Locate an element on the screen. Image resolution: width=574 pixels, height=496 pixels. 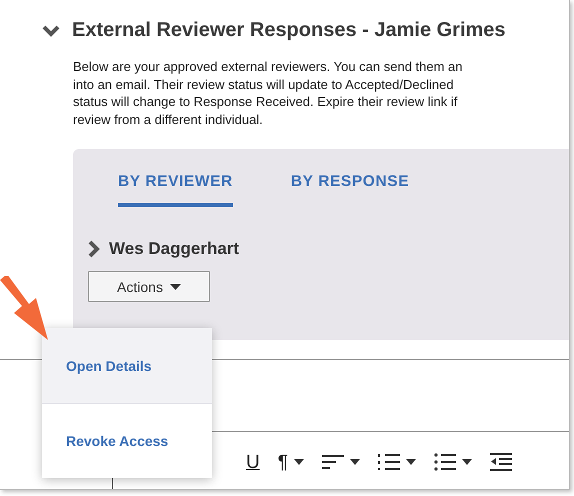
description-text: Below are your approved external reviewers. You can send them an is located at coordinates (268, 67).